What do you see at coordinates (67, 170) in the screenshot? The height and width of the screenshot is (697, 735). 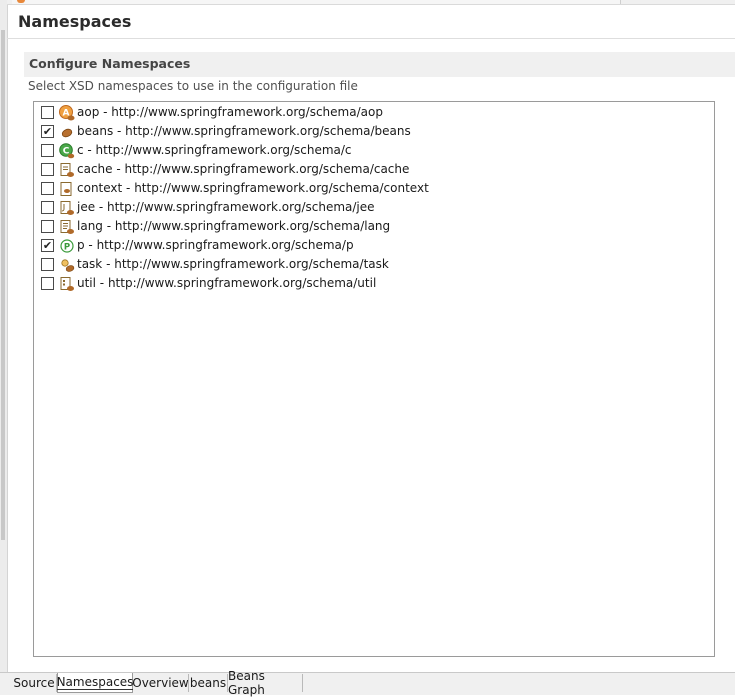 I see `cache-icon` at bounding box center [67, 170].